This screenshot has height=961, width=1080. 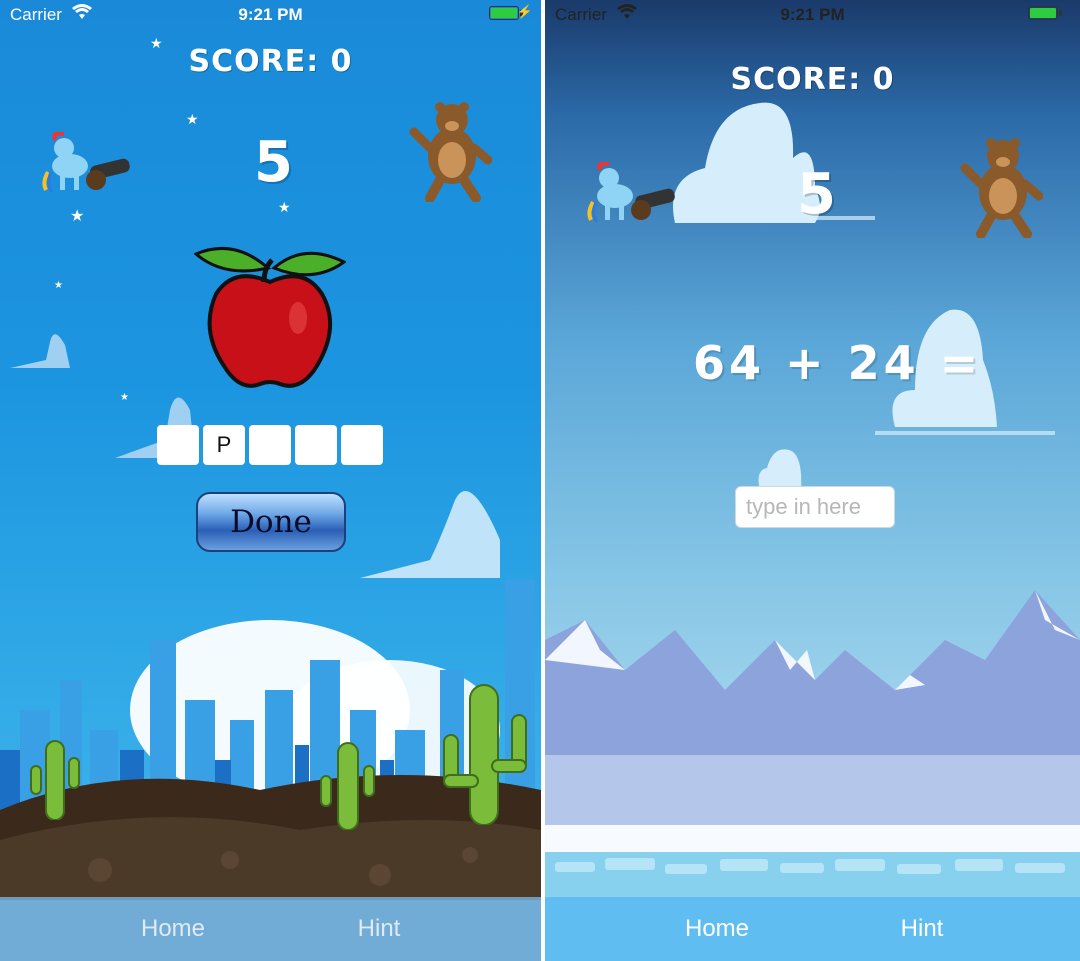 What do you see at coordinates (815, 507) in the screenshot?
I see `answer-input` at bounding box center [815, 507].